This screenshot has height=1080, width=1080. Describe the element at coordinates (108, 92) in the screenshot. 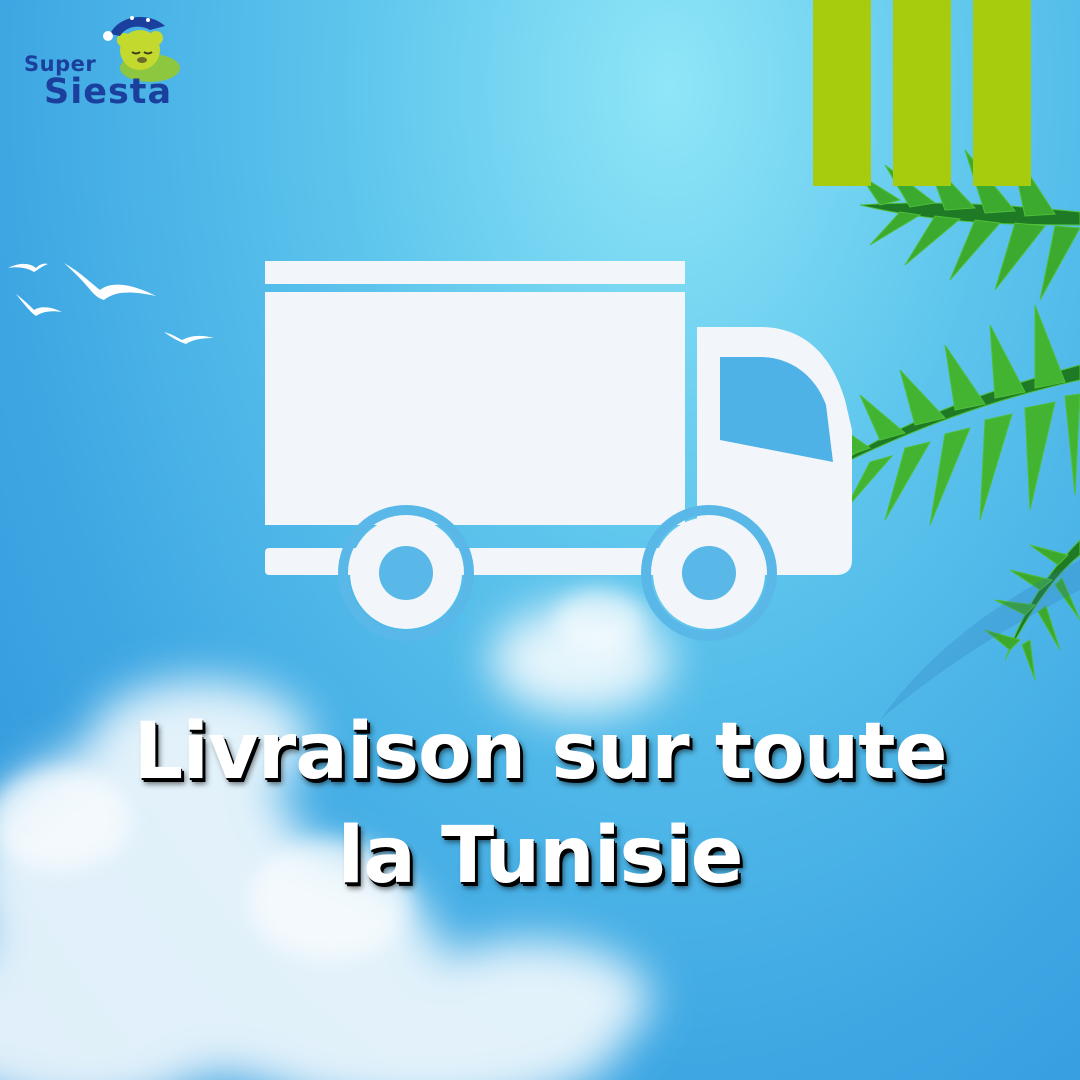

I see `logo-siesta-text: Siesta` at that location.